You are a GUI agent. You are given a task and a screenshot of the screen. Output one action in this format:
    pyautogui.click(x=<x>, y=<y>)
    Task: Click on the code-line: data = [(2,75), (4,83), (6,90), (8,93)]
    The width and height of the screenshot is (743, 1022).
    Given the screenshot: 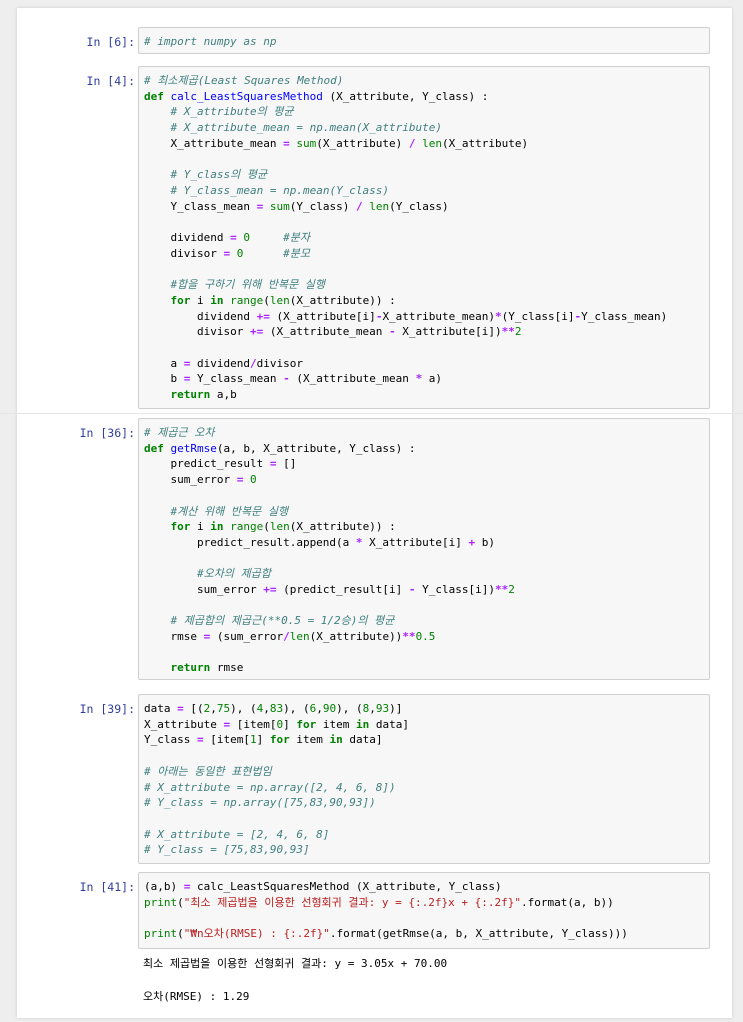 What is the action you would take?
    pyautogui.click(x=423, y=709)
    